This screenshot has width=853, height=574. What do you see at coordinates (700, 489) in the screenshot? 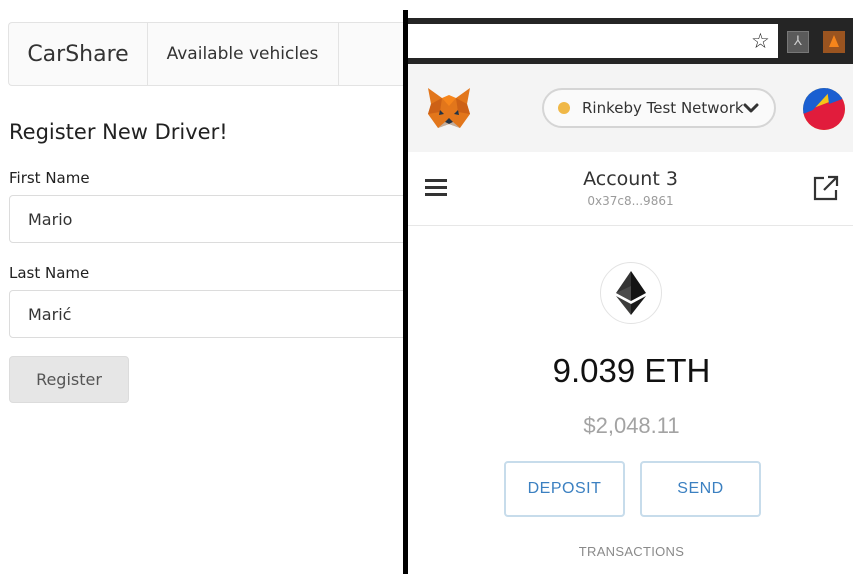
I see `send-button: SEND` at bounding box center [700, 489].